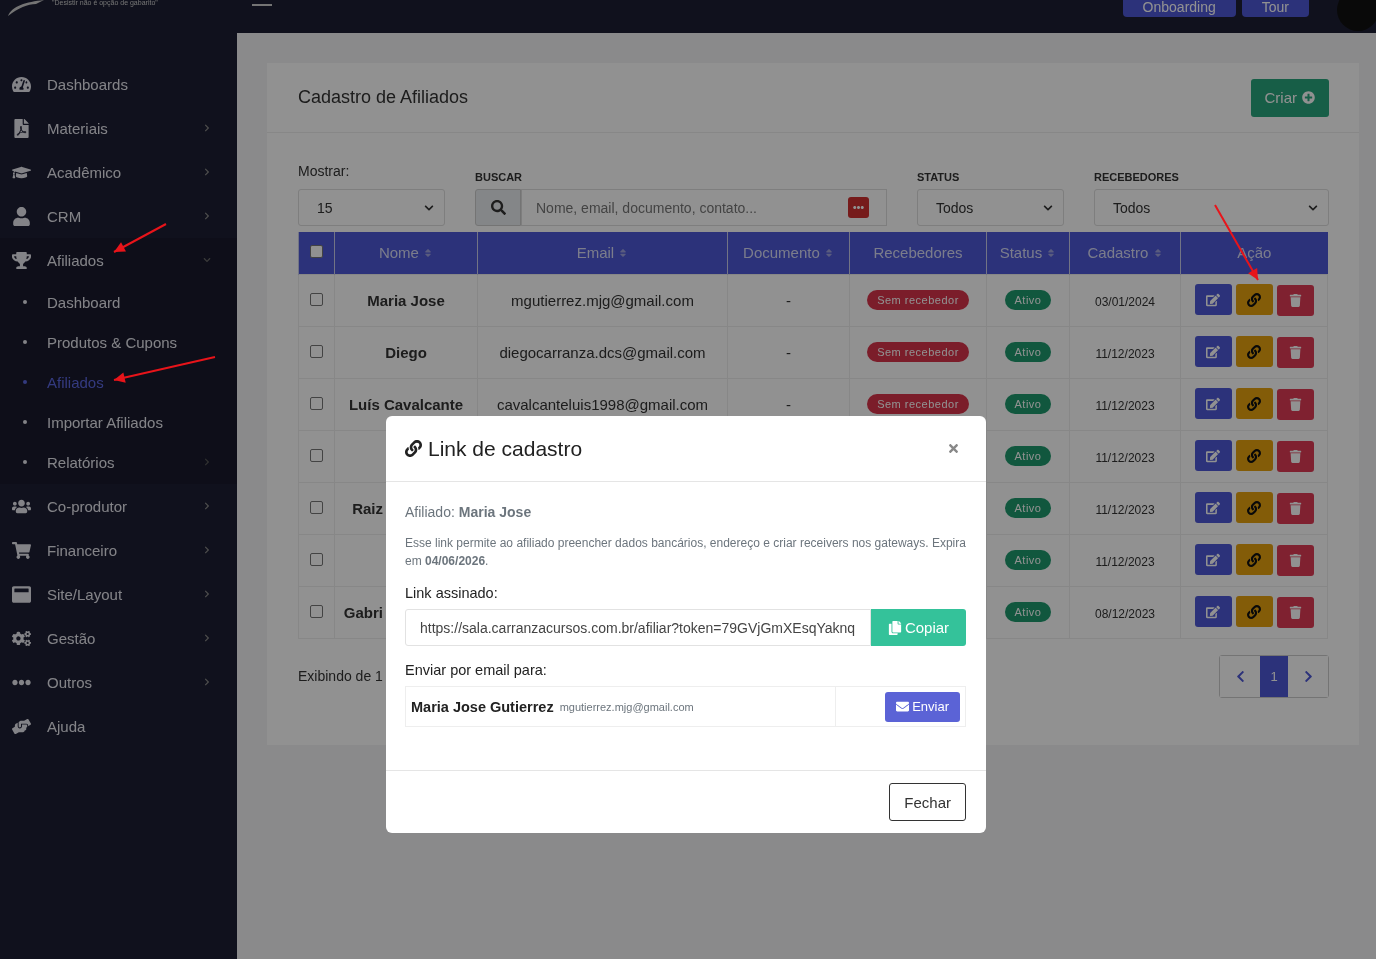 This screenshot has width=1376, height=959. I want to click on sidebar-item: Co-produtor, so click(118, 506).